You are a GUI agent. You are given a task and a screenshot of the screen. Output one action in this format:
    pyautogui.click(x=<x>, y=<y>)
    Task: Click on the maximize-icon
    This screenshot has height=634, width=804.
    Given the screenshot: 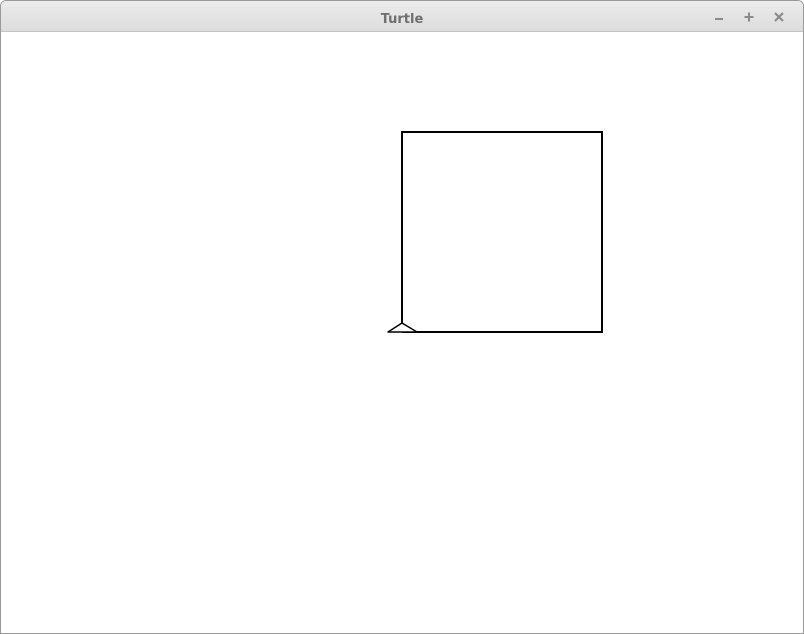 What is the action you would take?
    pyautogui.click(x=749, y=16)
    